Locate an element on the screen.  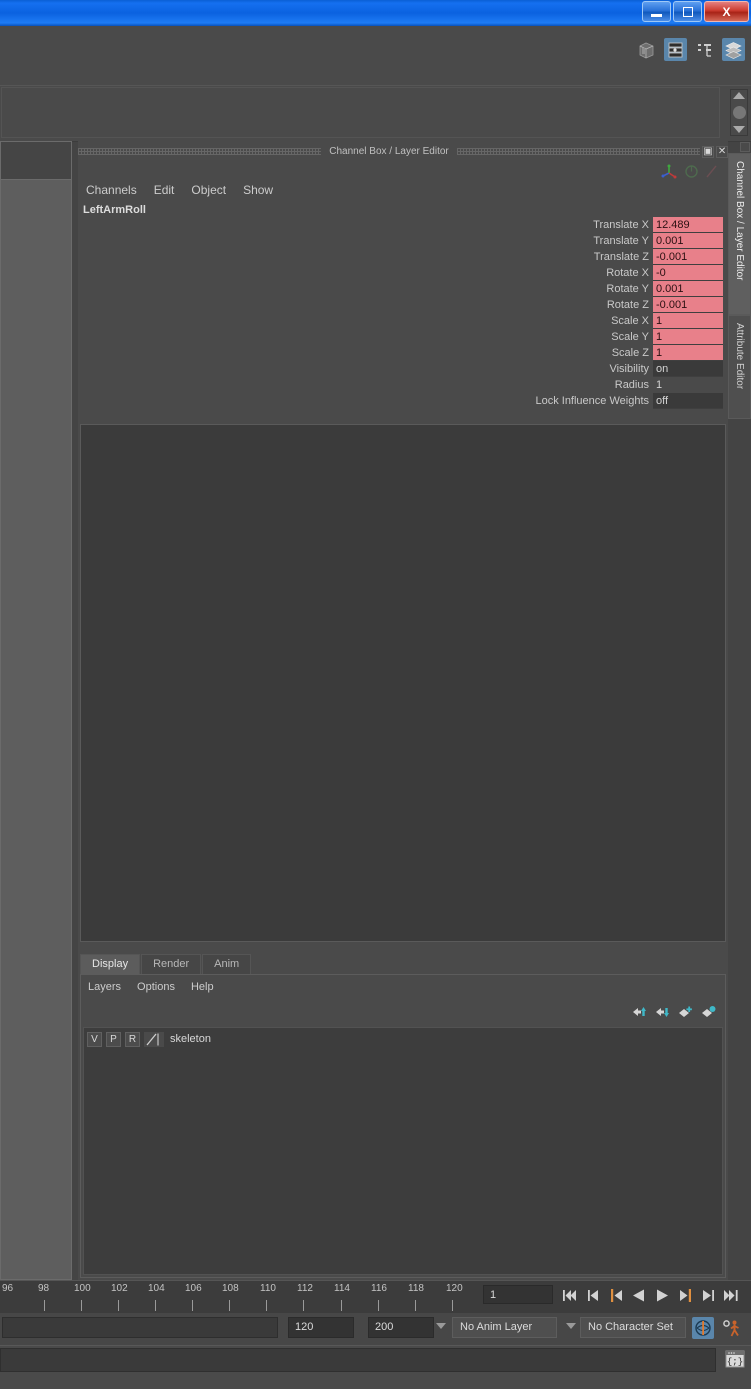
anim-layer-select: No Anim Layer is located at coordinates (504, 1327).